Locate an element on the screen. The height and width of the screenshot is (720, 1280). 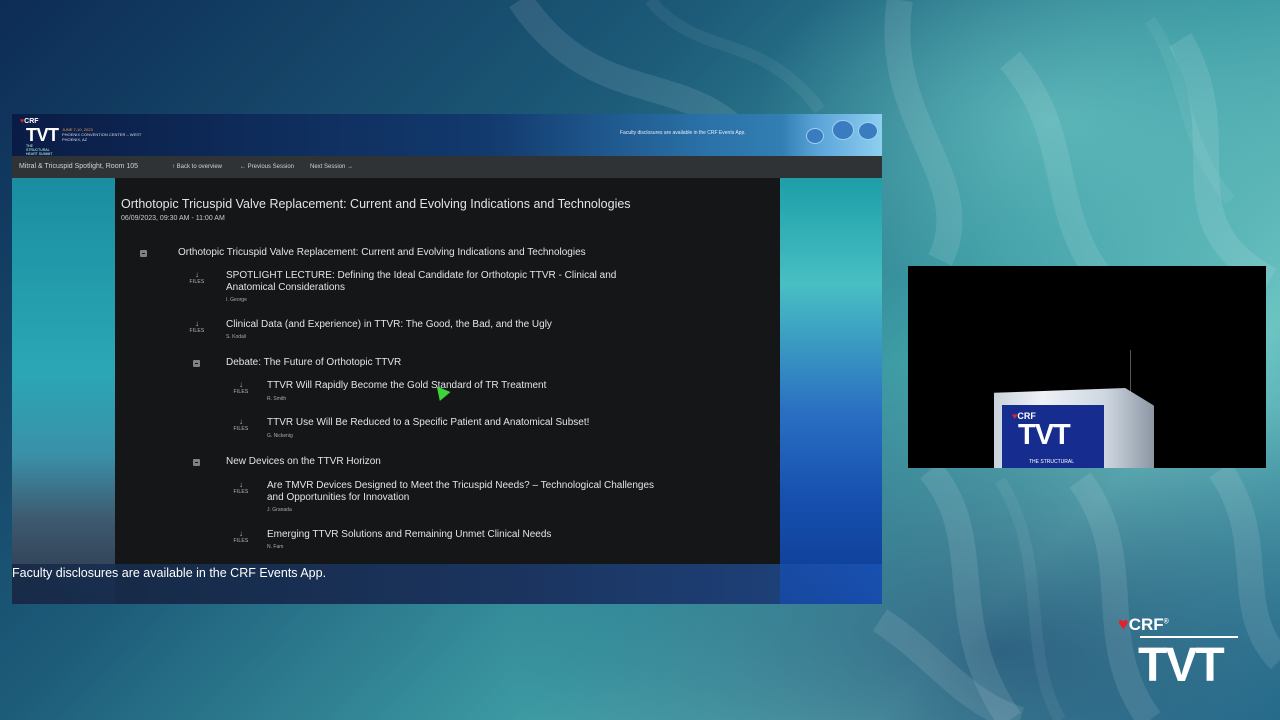
talk-speaker: G. Nickenig is located at coordinates (280, 436).